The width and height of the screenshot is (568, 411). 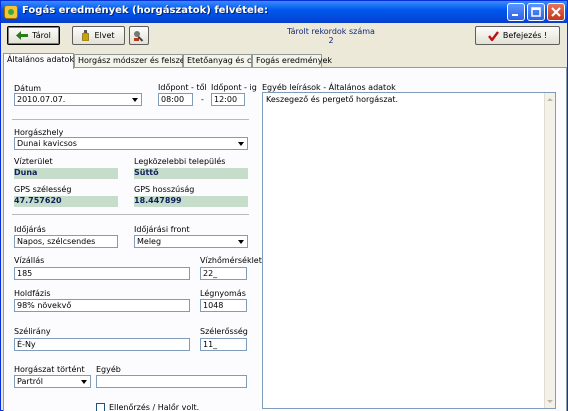 I want to click on maximize-icon, so click(x=536, y=12).